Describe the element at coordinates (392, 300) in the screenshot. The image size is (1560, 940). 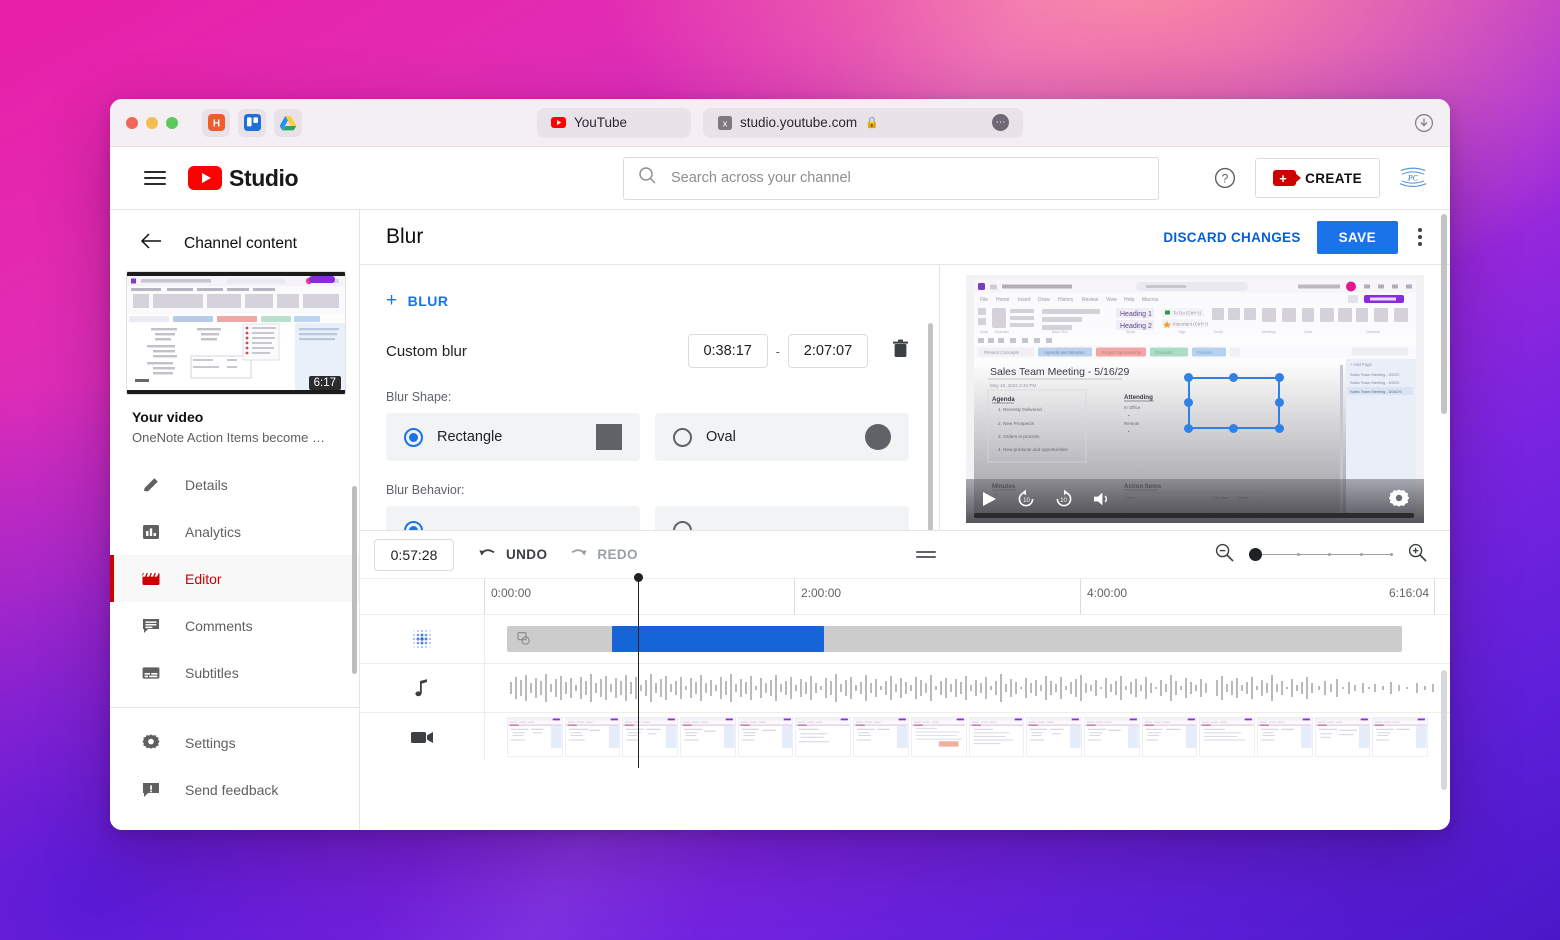
I see `plus-icon: +` at that location.